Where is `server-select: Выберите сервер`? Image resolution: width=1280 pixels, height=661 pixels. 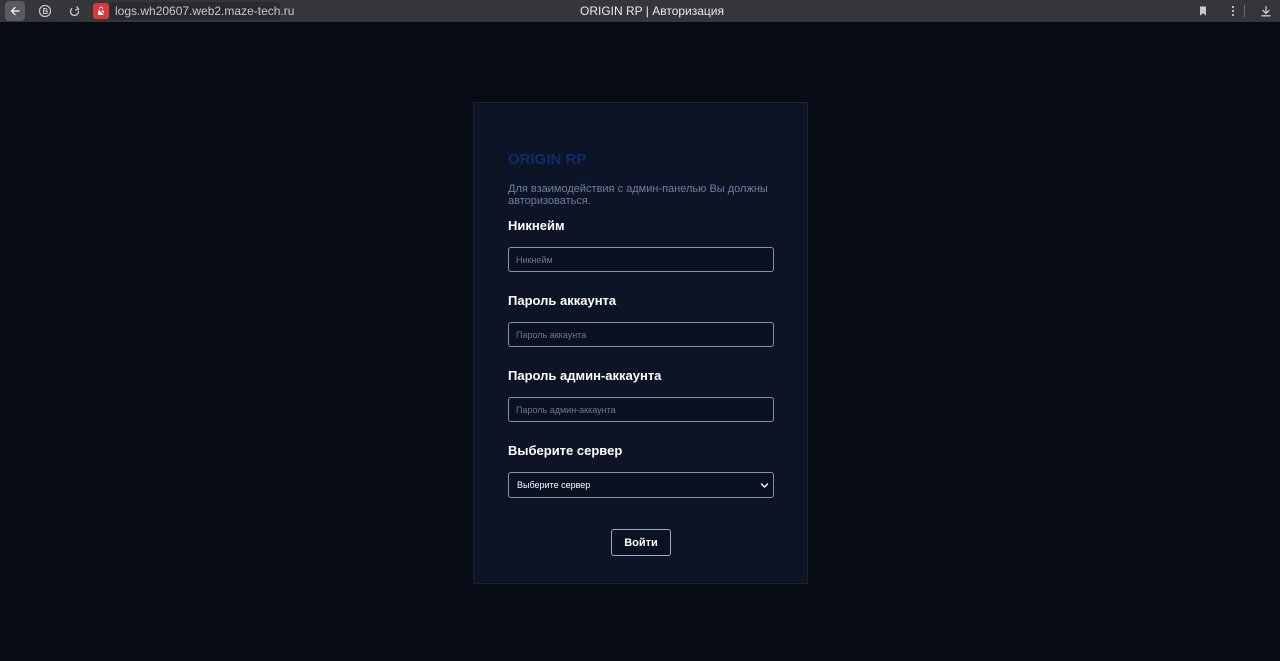 server-select: Выберите сервер is located at coordinates (641, 485).